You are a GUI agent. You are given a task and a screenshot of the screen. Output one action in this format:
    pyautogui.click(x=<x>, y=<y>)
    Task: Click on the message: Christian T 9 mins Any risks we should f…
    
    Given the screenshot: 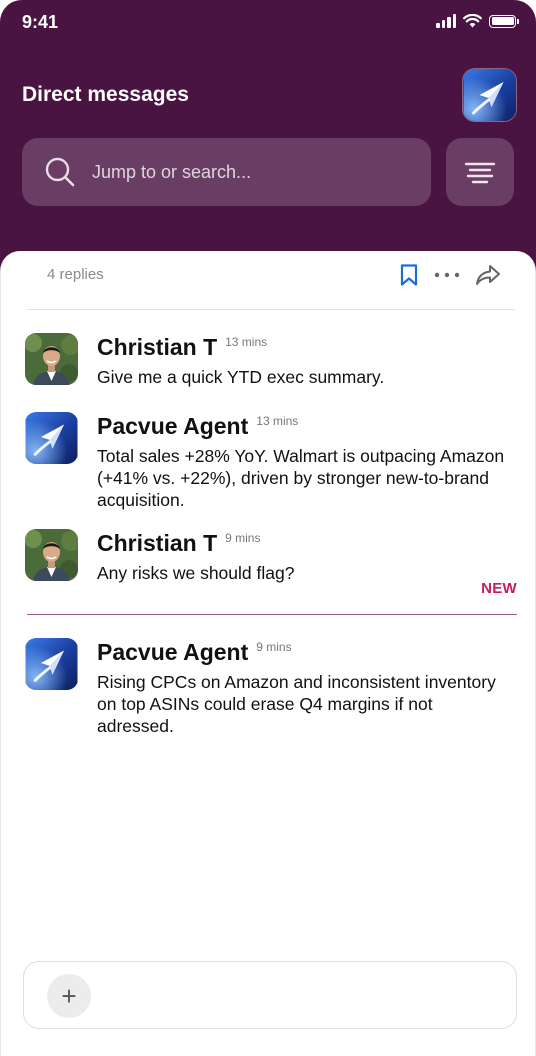 What is the action you would take?
    pyautogui.click(x=270, y=559)
    